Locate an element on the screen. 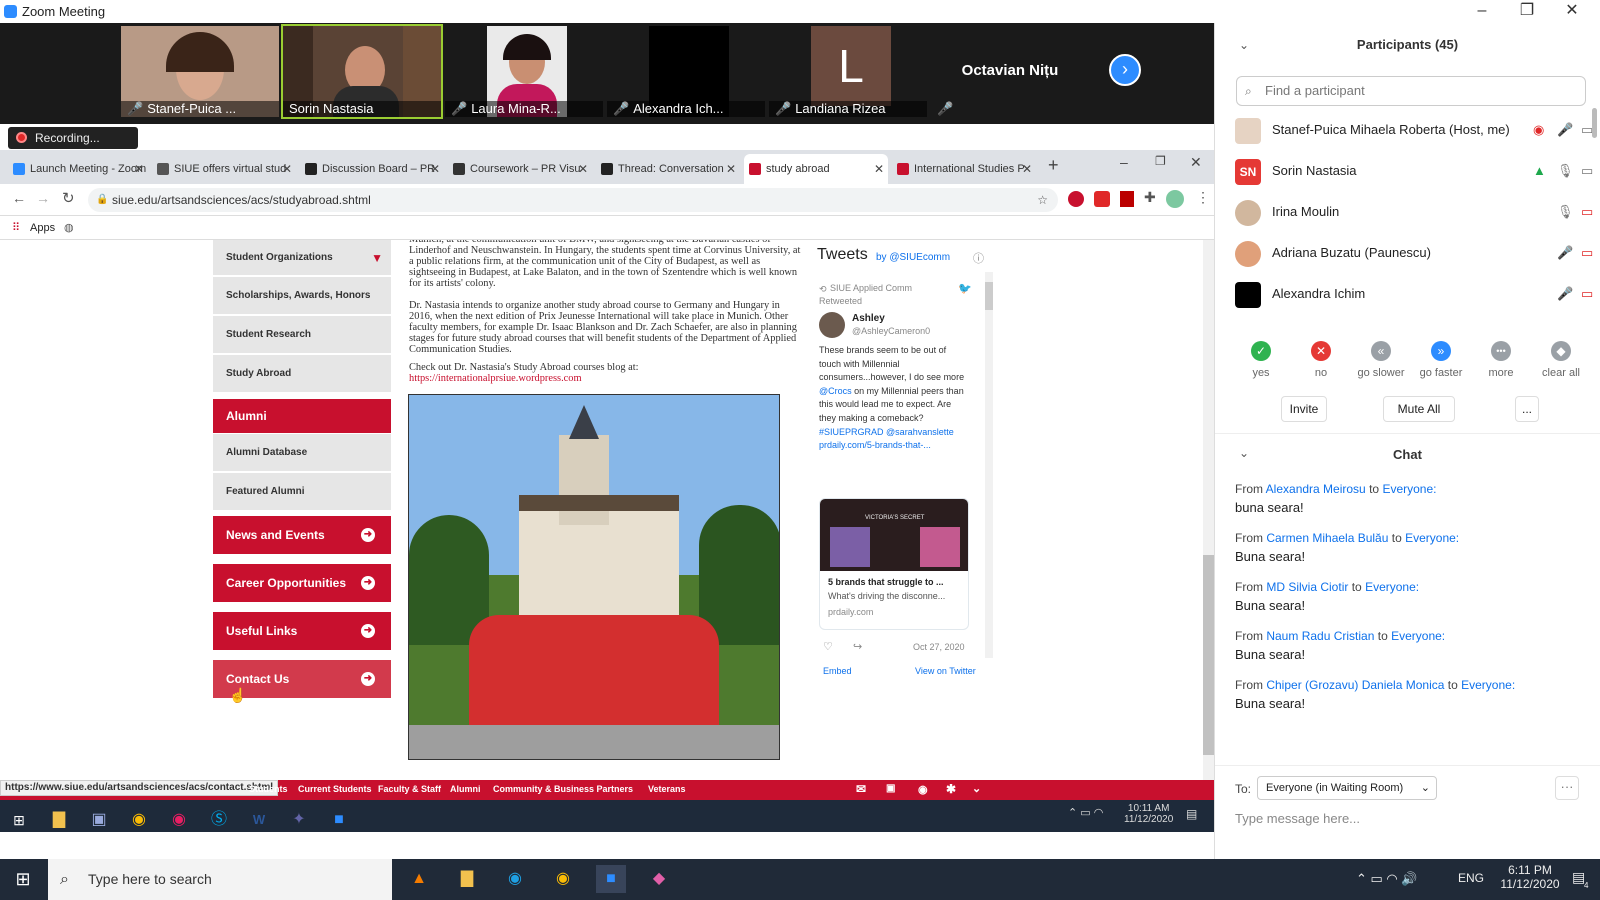  app-icon: ▣ is located at coordinates (99, 820).